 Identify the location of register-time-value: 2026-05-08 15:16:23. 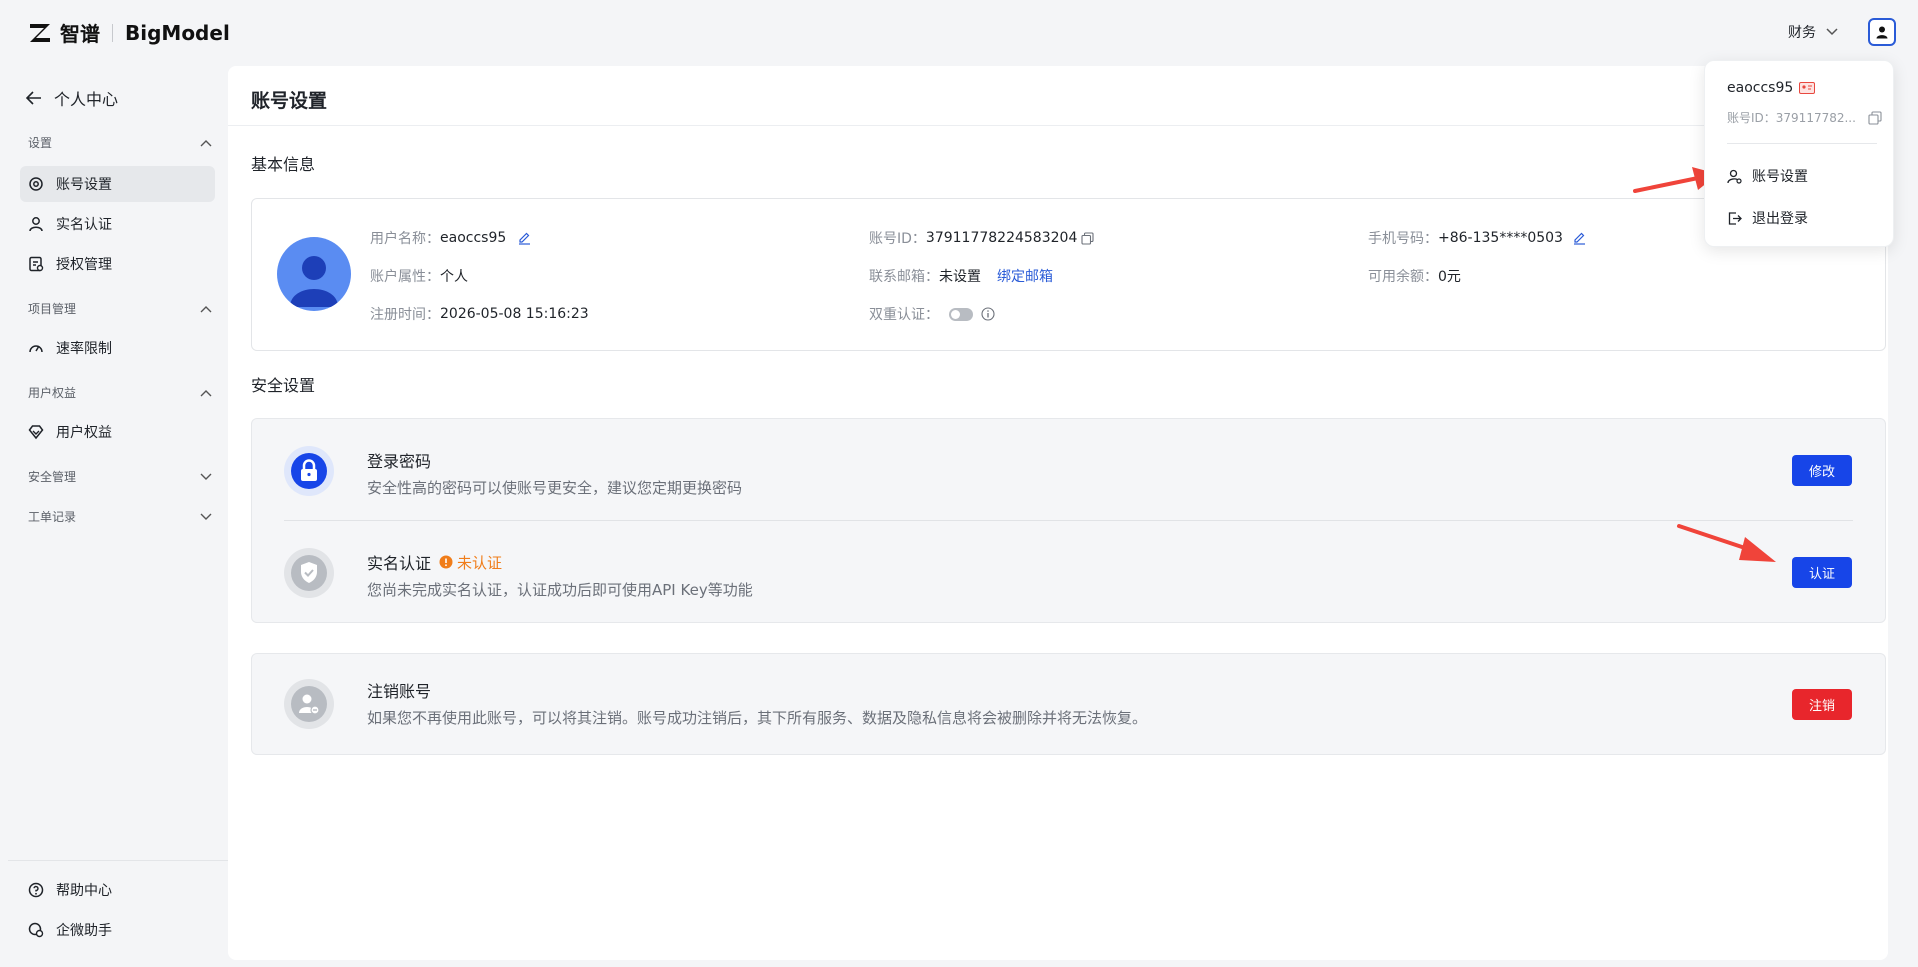
(514, 314).